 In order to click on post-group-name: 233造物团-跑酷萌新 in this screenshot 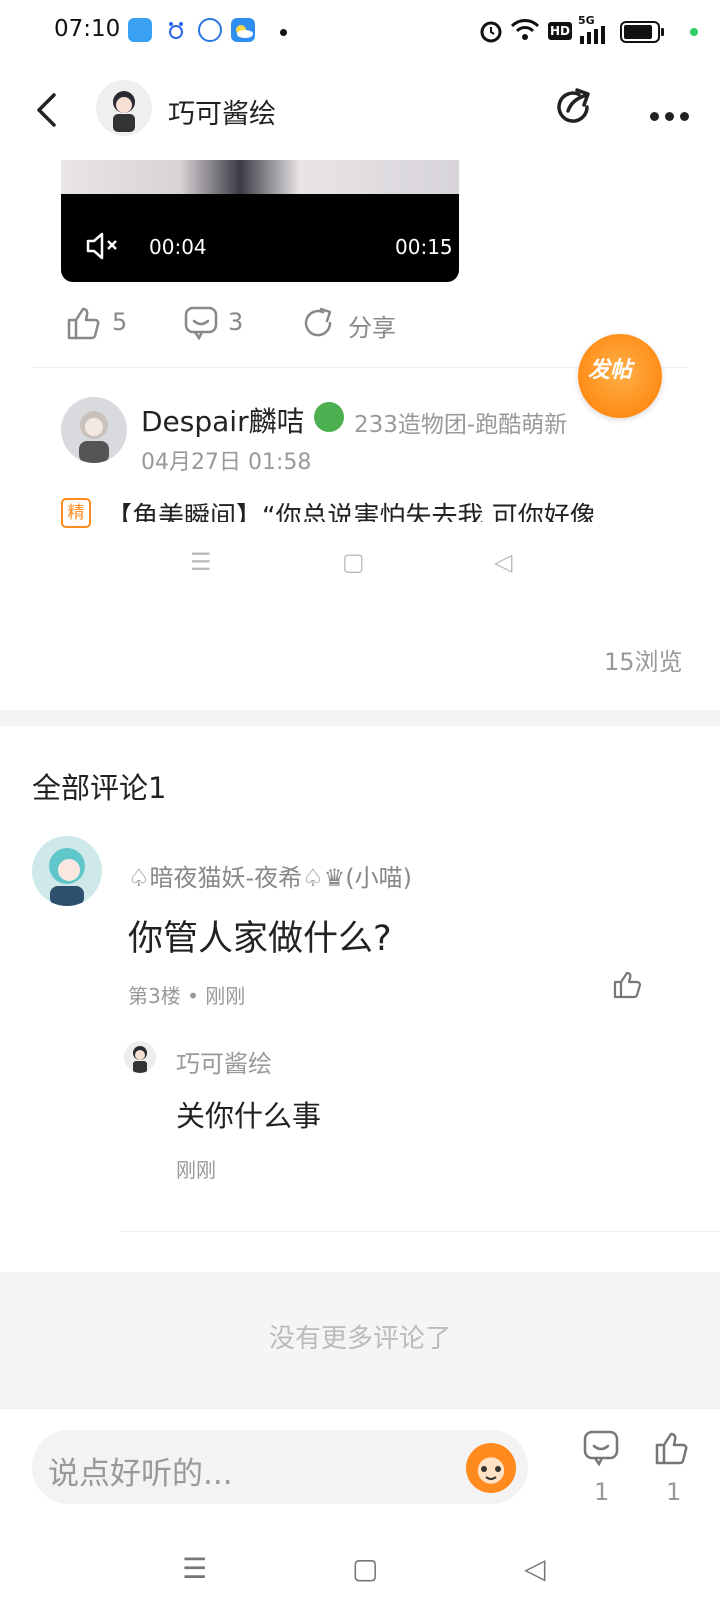, I will do `click(460, 422)`.